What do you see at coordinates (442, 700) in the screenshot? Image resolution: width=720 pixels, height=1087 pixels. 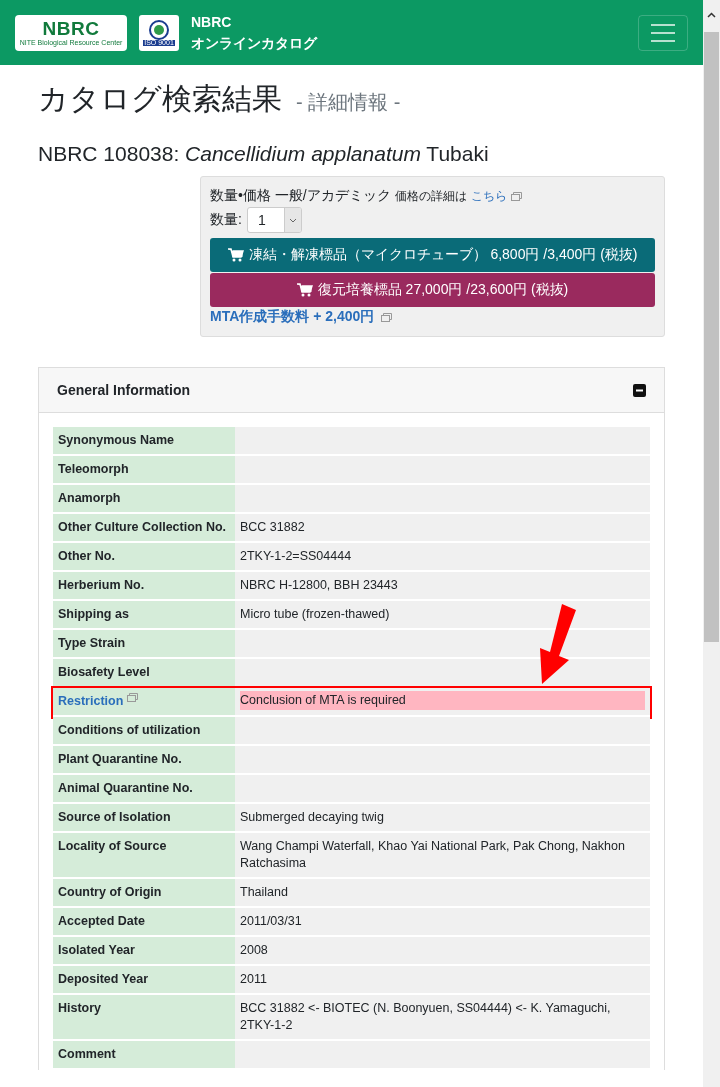 I see `field-value: Conclusion of MTA is required` at bounding box center [442, 700].